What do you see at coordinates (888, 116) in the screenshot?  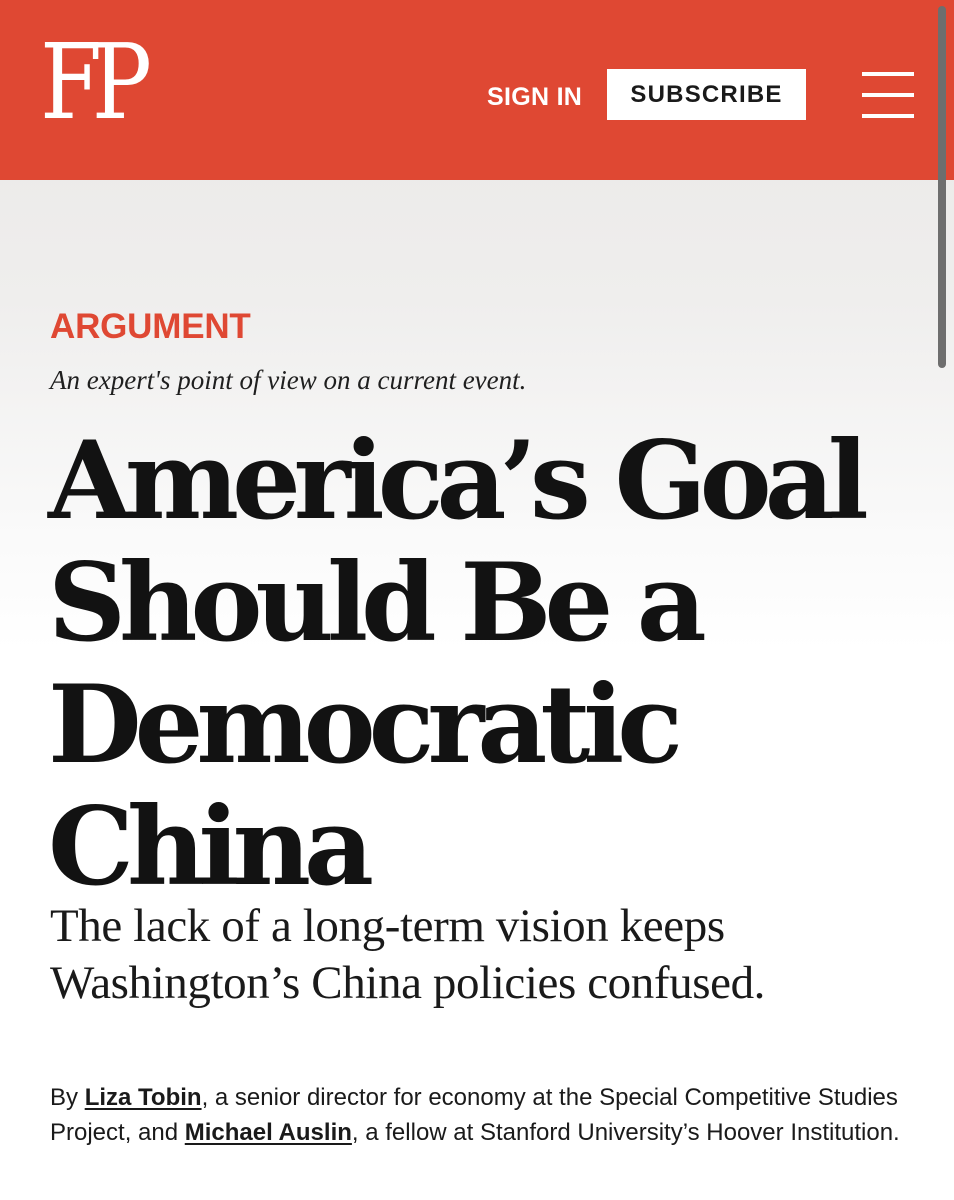 I see `menu-bar-bottom` at bounding box center [888, 116].